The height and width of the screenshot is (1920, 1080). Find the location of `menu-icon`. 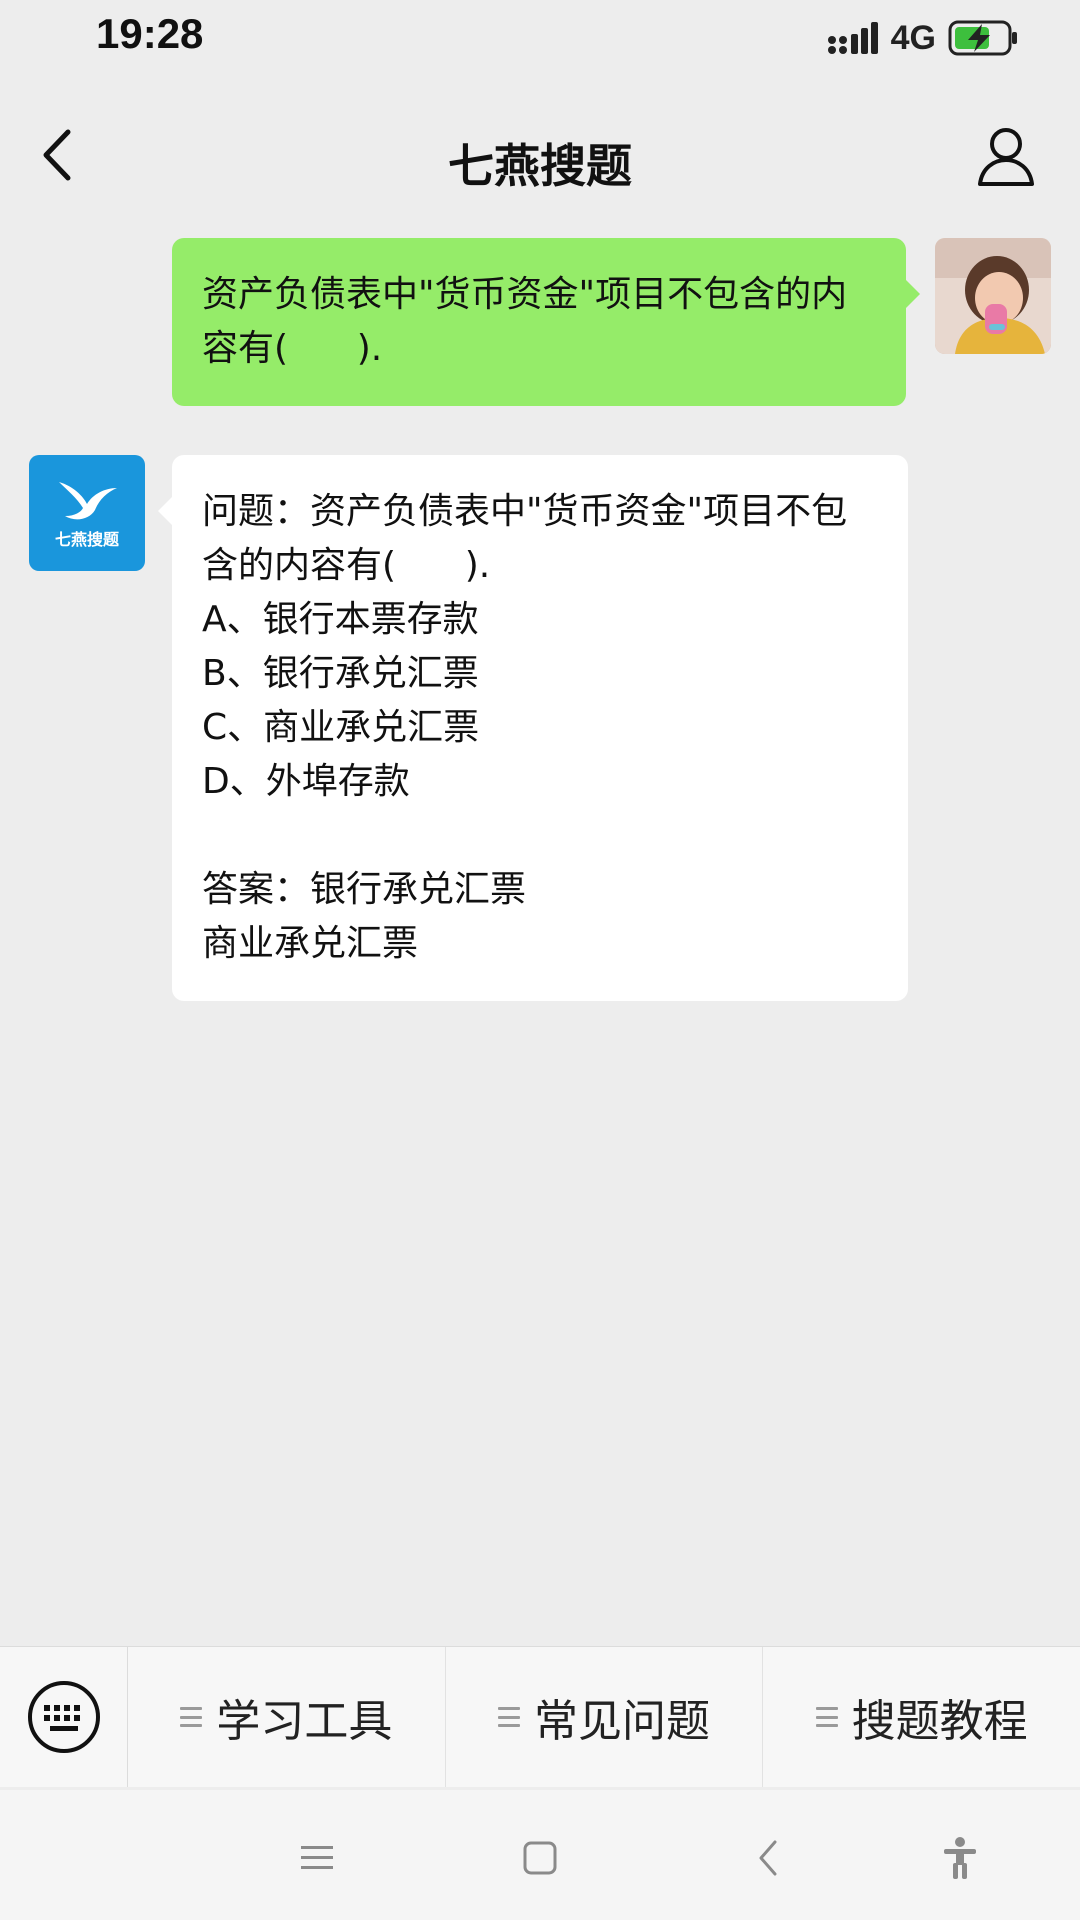

menu-icon is located at coordinates (317, 1857).